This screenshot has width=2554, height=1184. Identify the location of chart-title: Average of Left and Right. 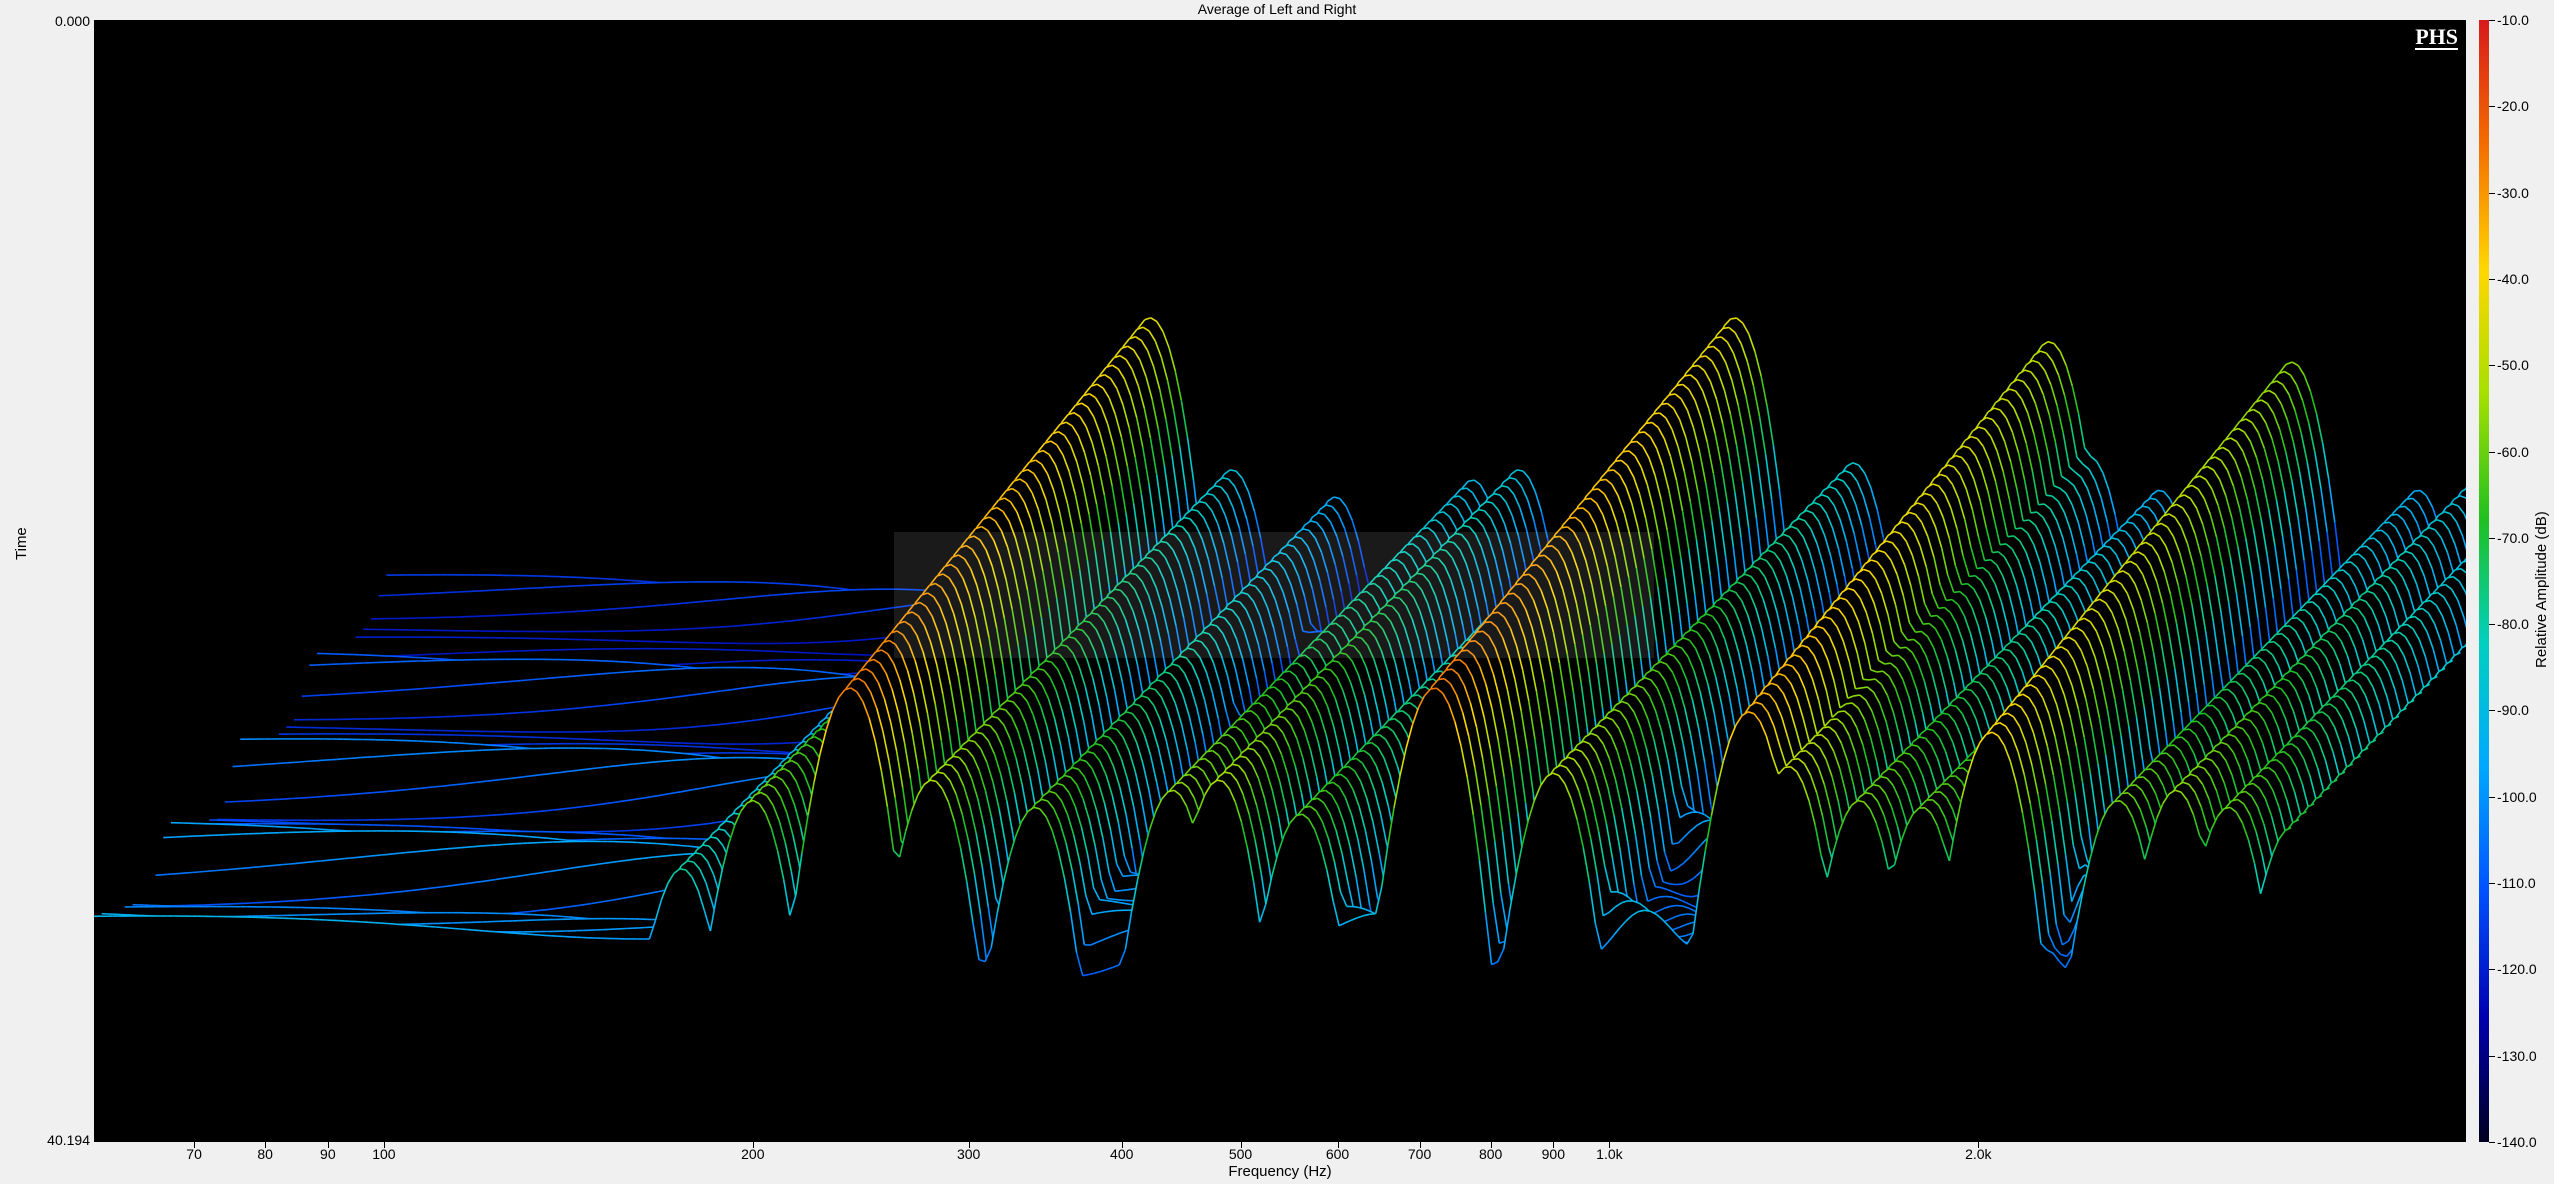
(1277, 9).